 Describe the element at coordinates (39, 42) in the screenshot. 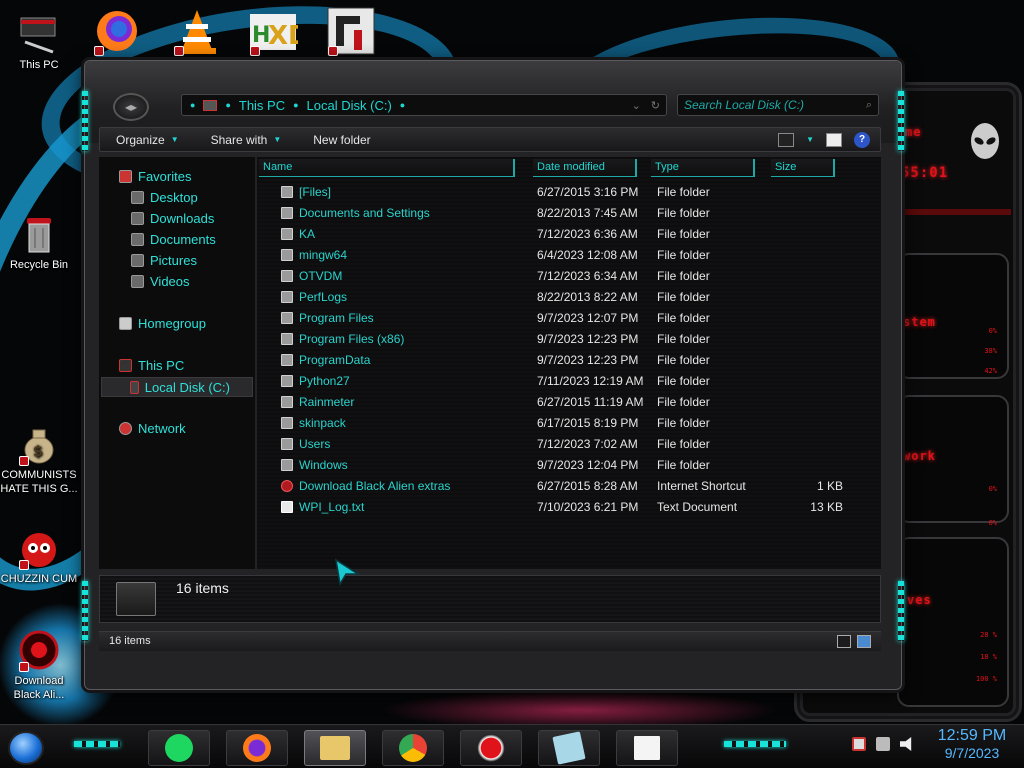

I see `desktop-icon-this-pc: This PC` at that location.